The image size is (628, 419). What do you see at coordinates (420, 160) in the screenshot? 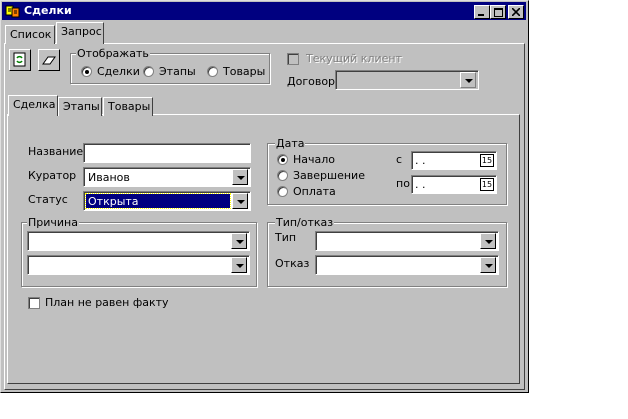
I see `date-from-value: . .` at bounding box center [420, 160].